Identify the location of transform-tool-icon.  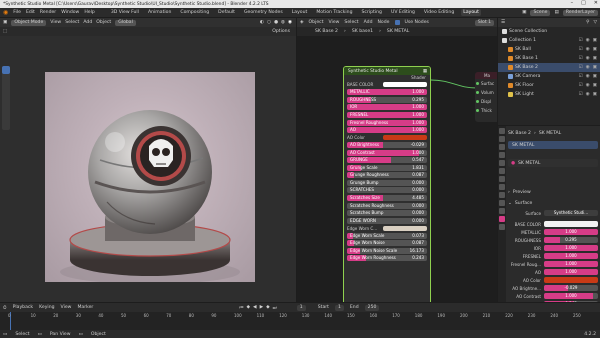
(6, 110).